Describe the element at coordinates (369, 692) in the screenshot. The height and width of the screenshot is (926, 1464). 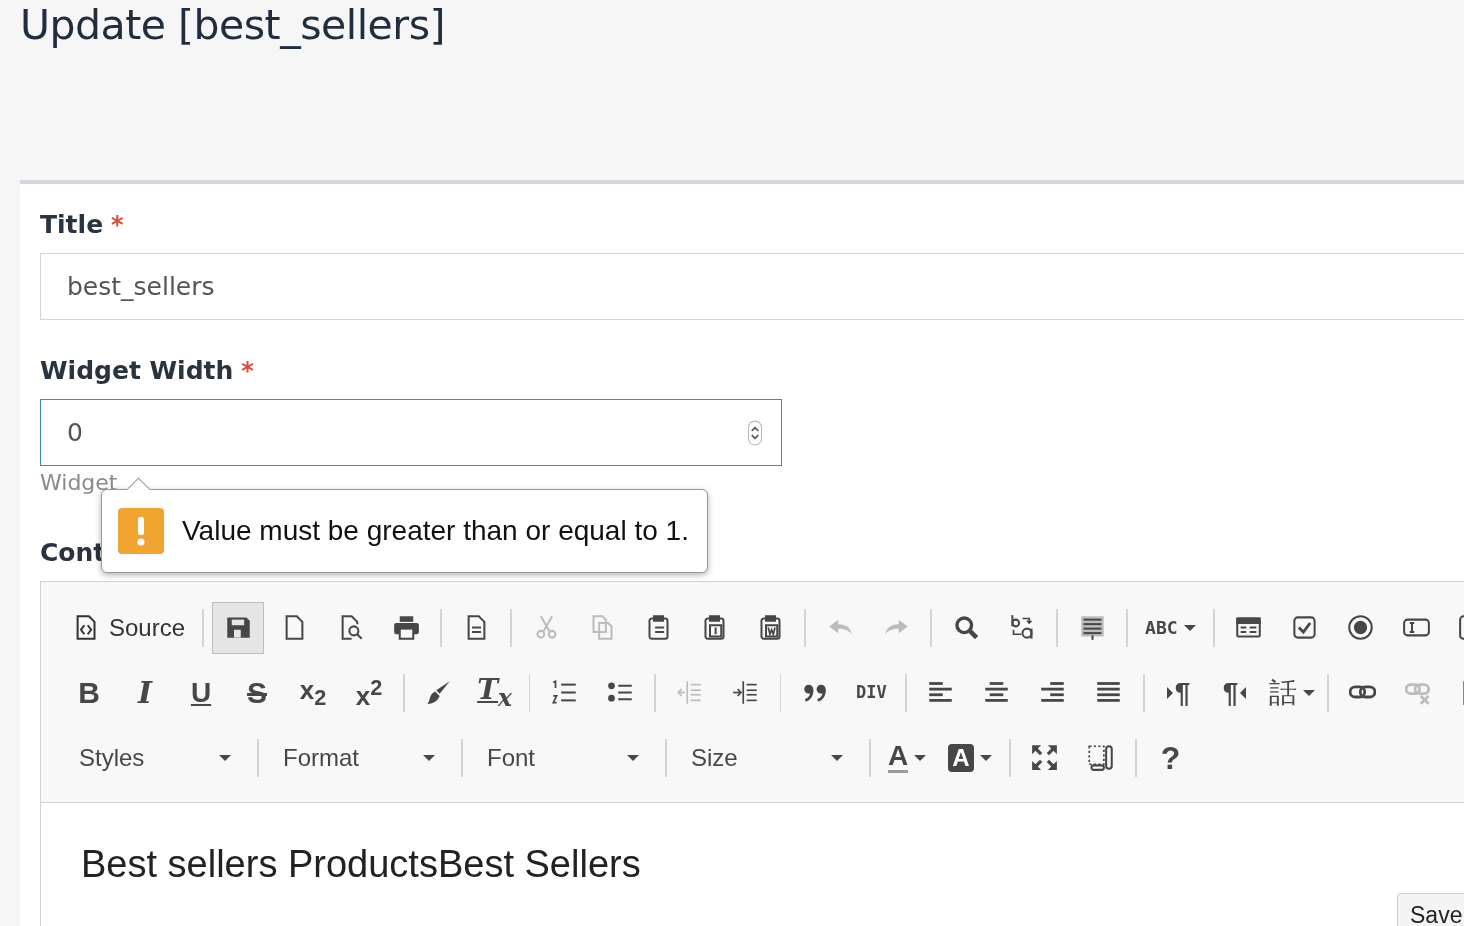
I see `script-button: x$^{2}$` at that location.